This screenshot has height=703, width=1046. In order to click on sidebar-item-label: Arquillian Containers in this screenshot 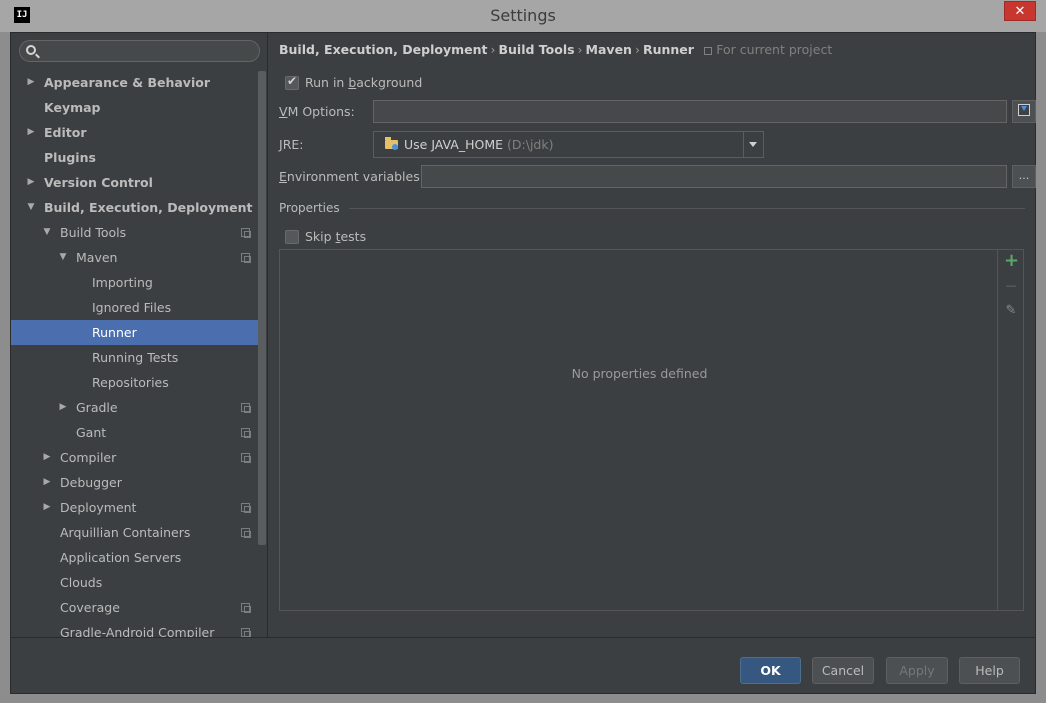, I will do `click(125, 532)`.